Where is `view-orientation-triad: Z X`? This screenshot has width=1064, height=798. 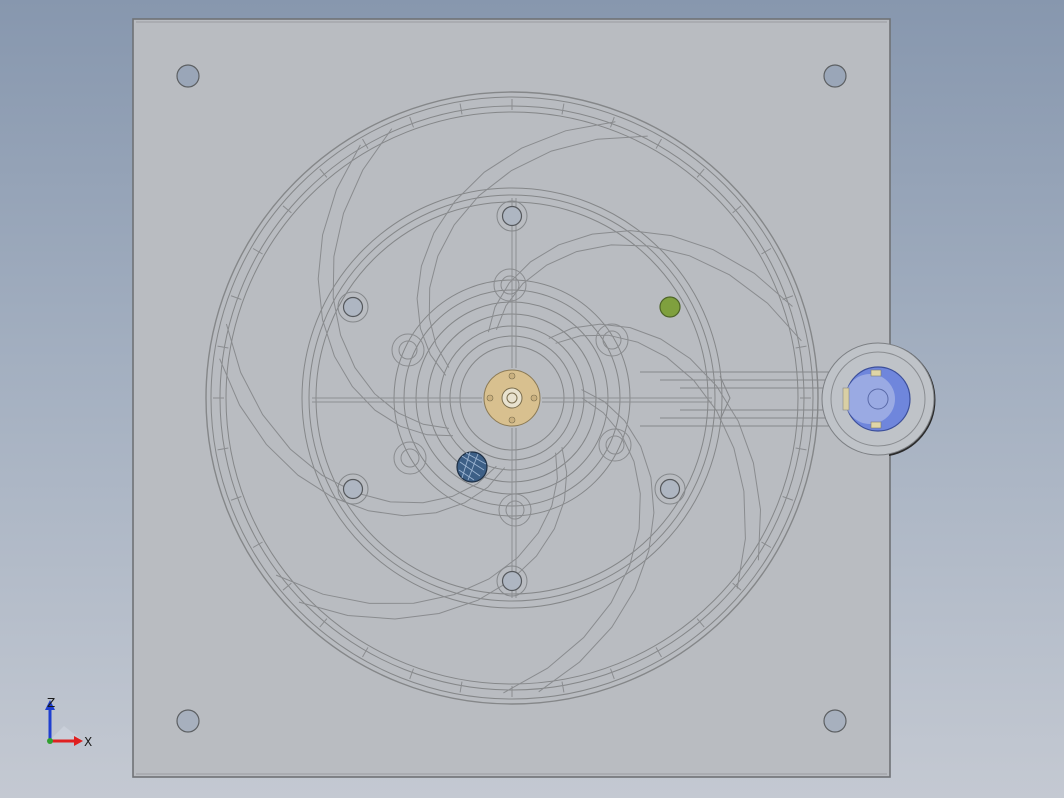
view-orientation-triad: Z X is located at coordinates (68, 726).